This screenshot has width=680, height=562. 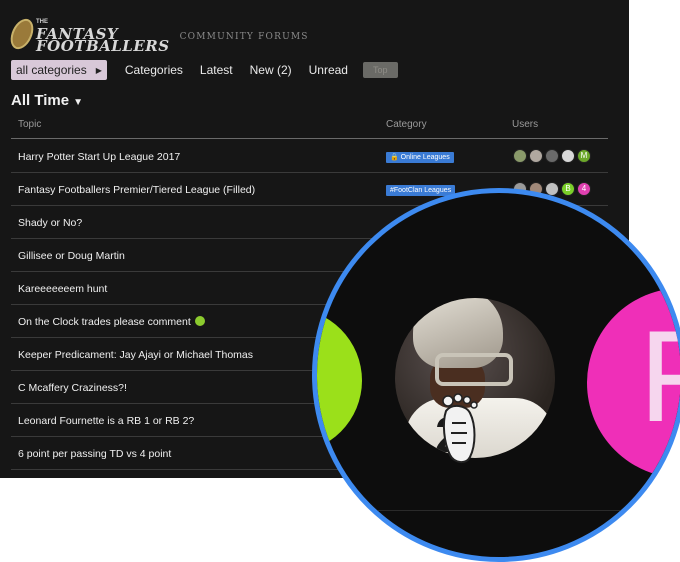 I want to click on user-avatars: M, so click(x=553, y=156).